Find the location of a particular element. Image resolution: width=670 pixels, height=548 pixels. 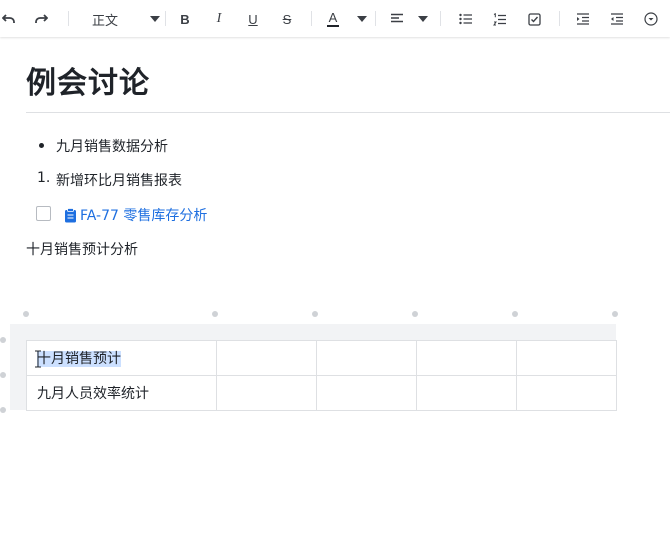

bold-button: B is located at coordinates (185, 19).